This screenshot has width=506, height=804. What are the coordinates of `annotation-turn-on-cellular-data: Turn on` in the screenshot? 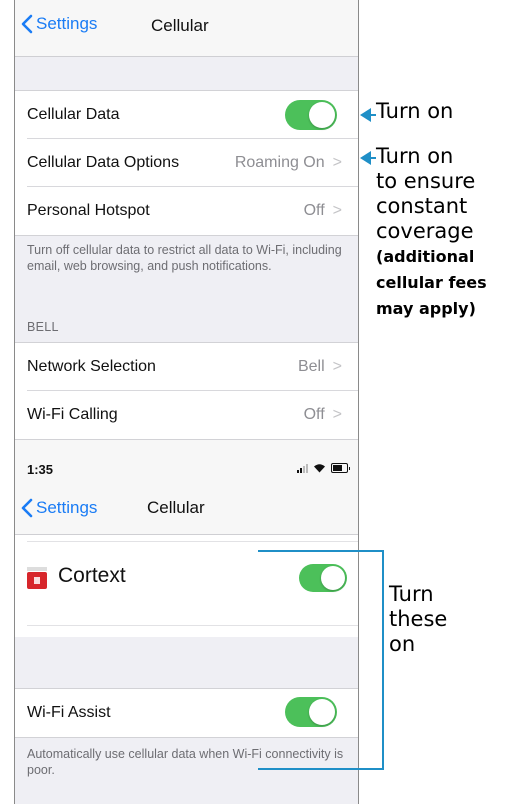 It's located at (415, 111).